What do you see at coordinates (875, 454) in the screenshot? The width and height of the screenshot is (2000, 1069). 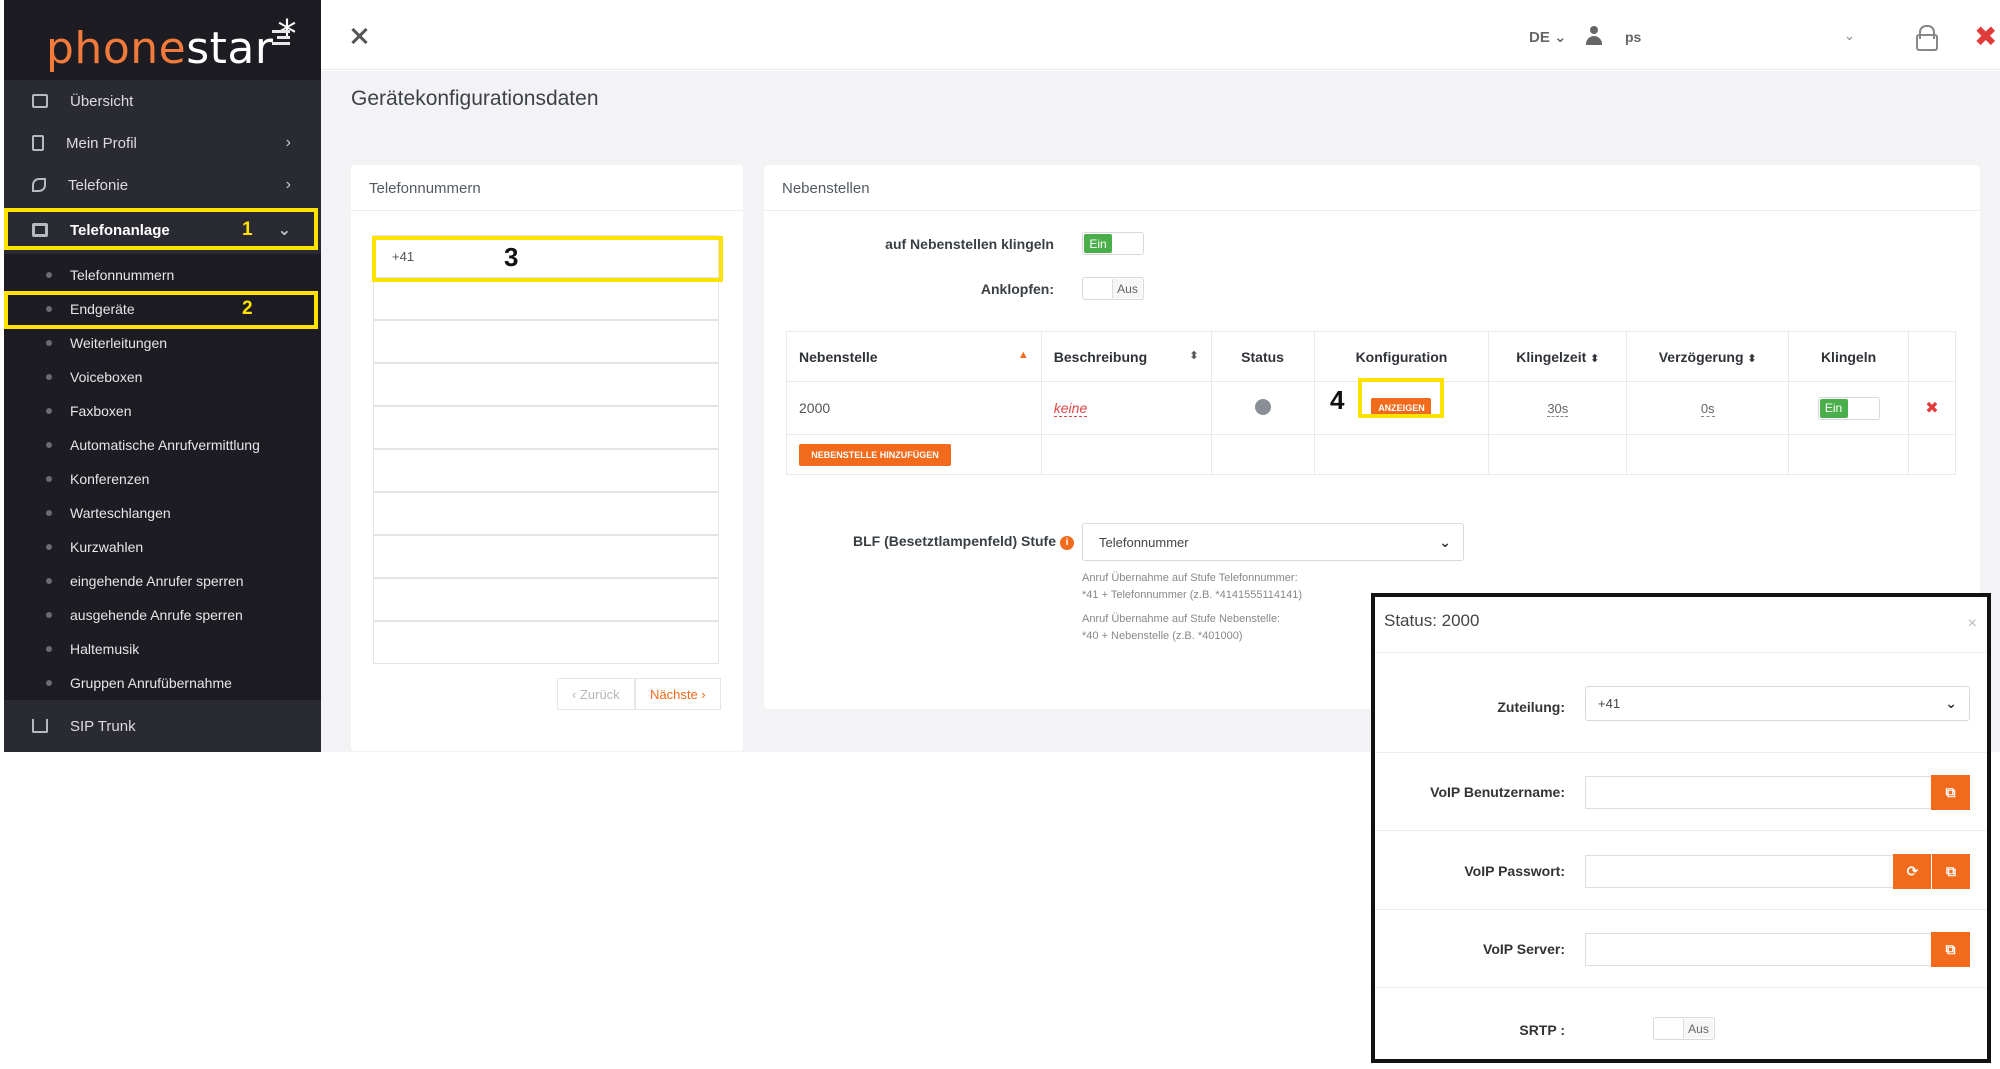 I see `add-extension-button: NEBENSTELLE HINZUFÜGEN` at bounding box center [875, 454].